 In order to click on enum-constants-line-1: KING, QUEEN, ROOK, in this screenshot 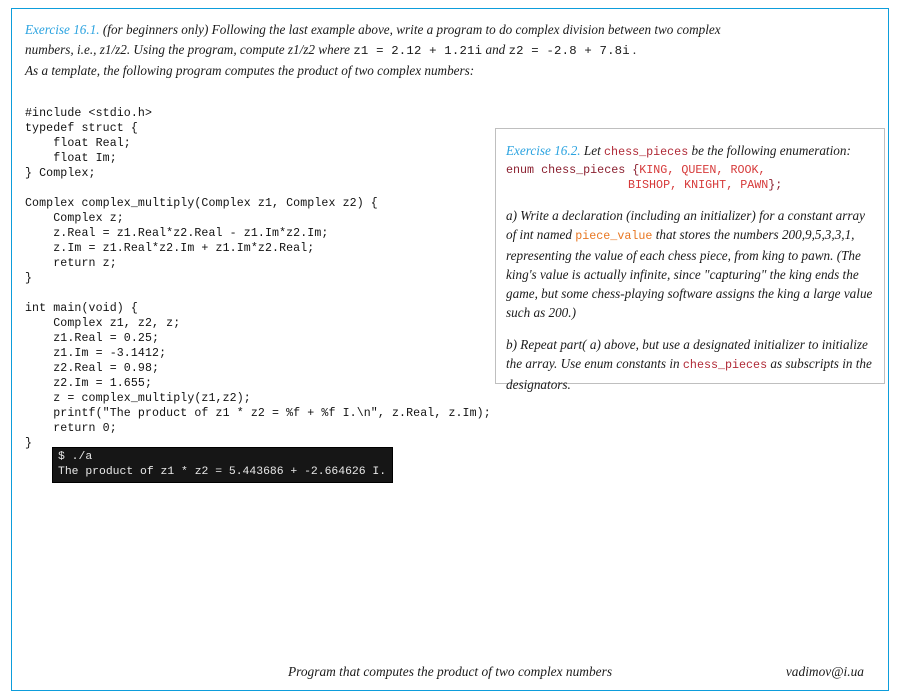, I will do `click(702, 170)`.